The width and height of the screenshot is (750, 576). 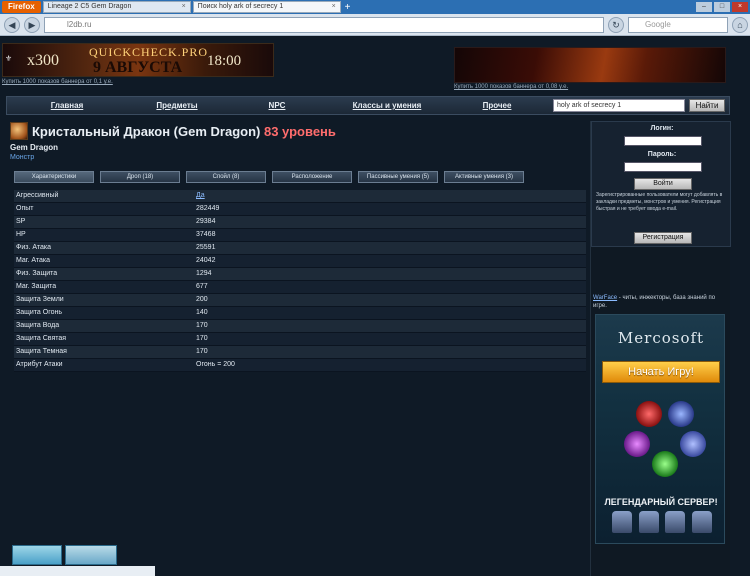 I want to click on reload-icon: ↻, so click(x=616, y=24).